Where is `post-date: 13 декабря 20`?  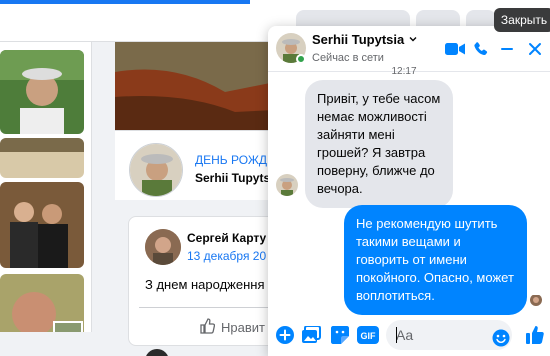 post-date: 13 декабря 20 is located at coordinates (226, 256).